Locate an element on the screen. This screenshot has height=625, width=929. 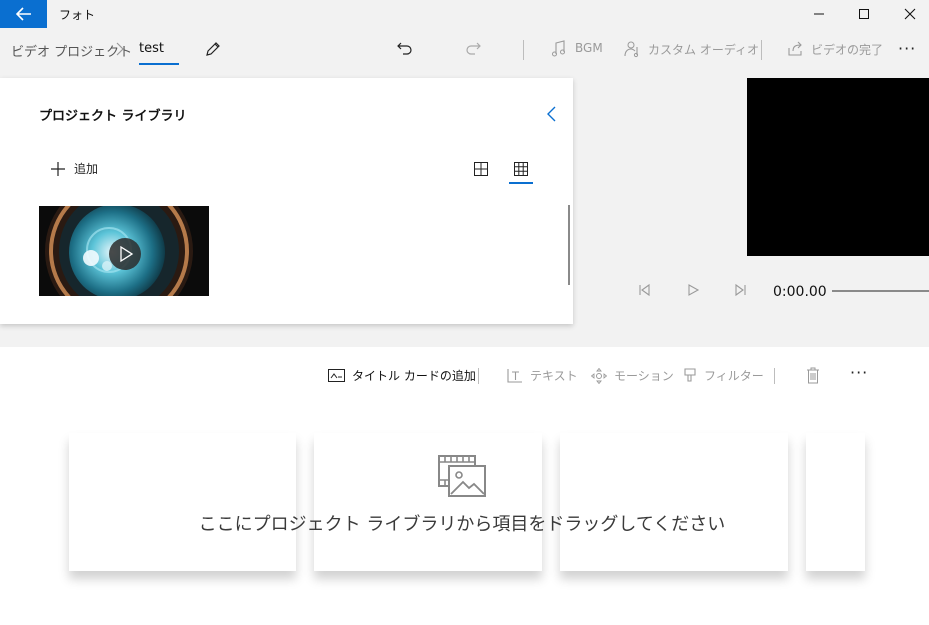
back-button is located at coordinates (23, 14).